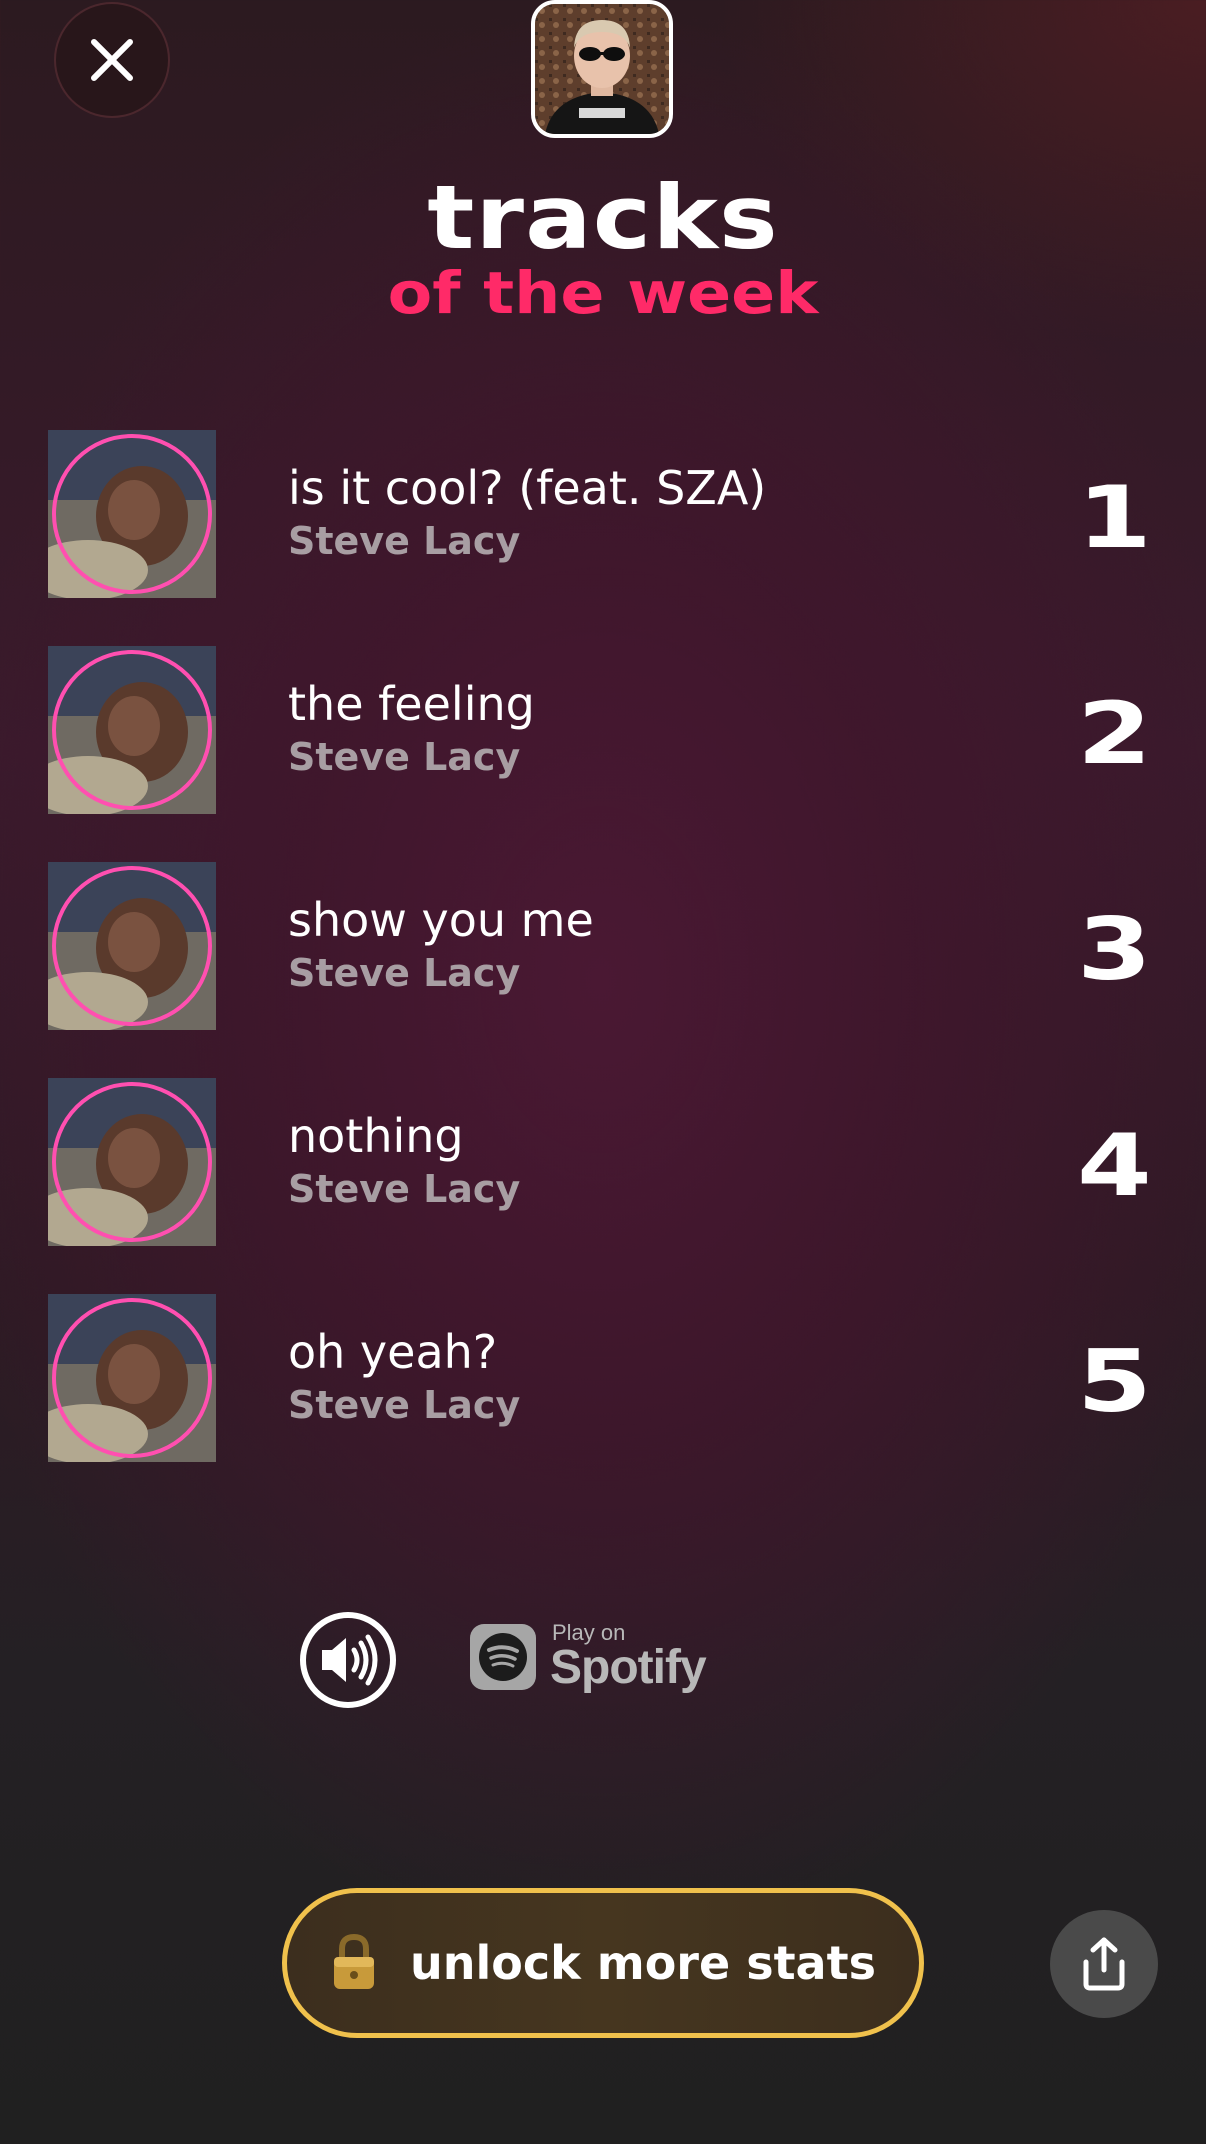 This screenshot has height=2144, width=1206. What do you see at coordinates (603, 293) in the screenshot?
I see `page-subtitle: of the week` at bounding box center [603, 293].